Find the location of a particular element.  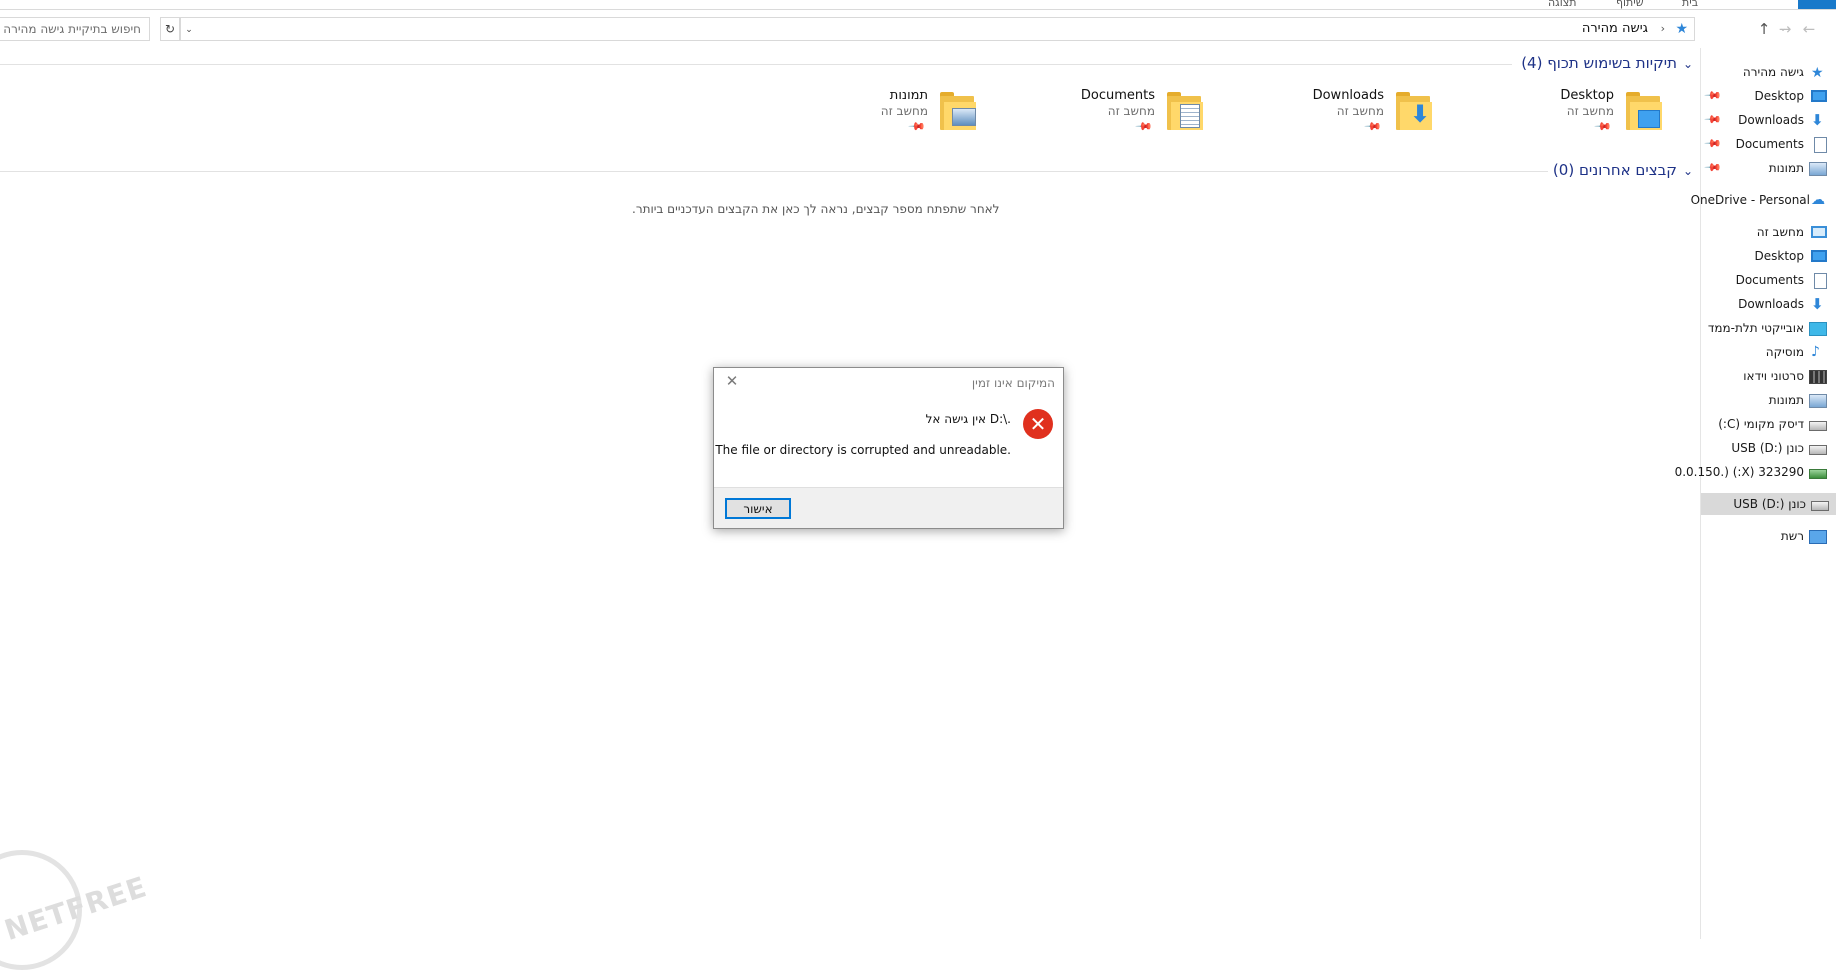

ok-button: אישור is located at coordinates (758, 508).